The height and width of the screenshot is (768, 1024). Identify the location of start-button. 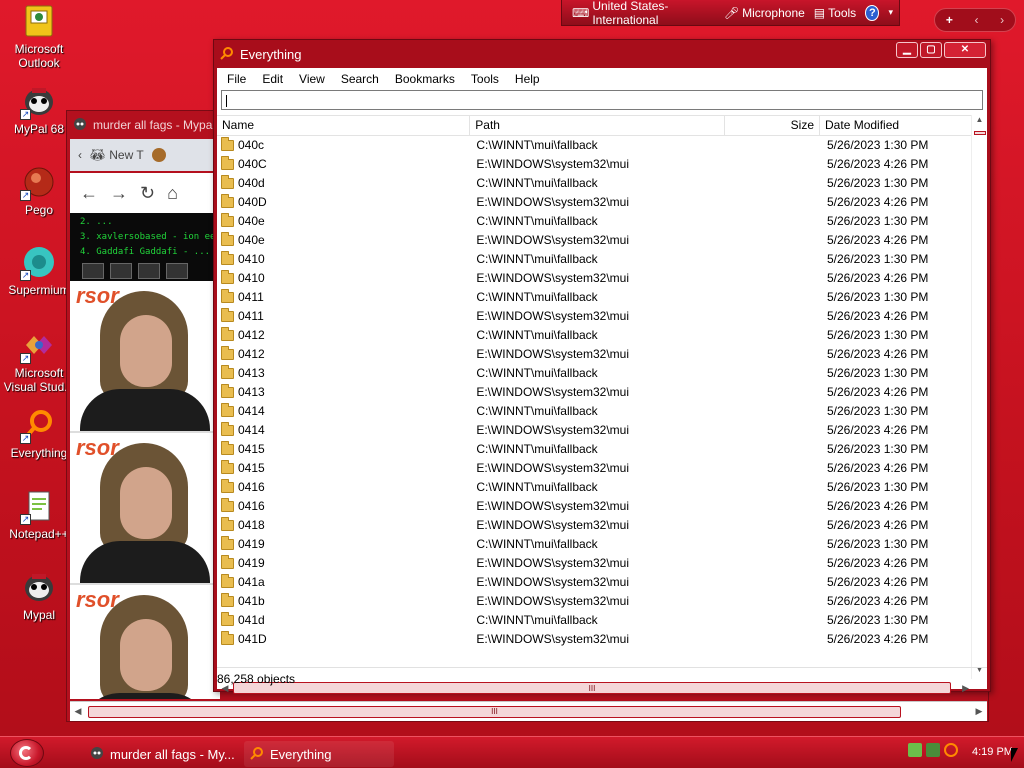
(27, 753).